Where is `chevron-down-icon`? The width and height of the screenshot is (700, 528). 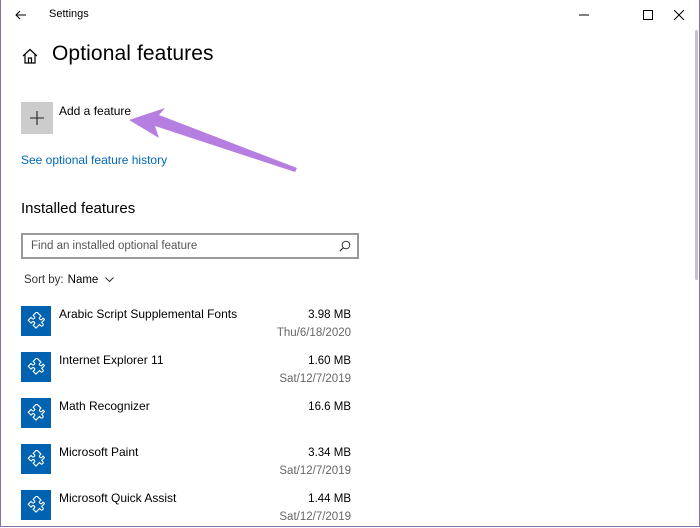 chevron-down-icon is located at coordinates (110, 280).